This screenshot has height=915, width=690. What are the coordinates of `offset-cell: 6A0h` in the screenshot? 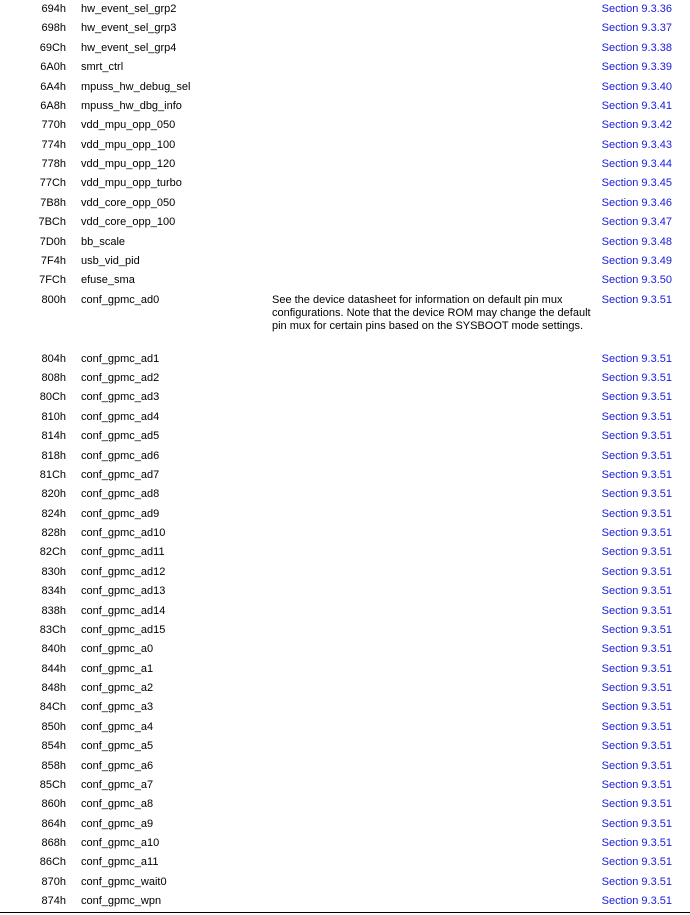 It's located at (33, 67).